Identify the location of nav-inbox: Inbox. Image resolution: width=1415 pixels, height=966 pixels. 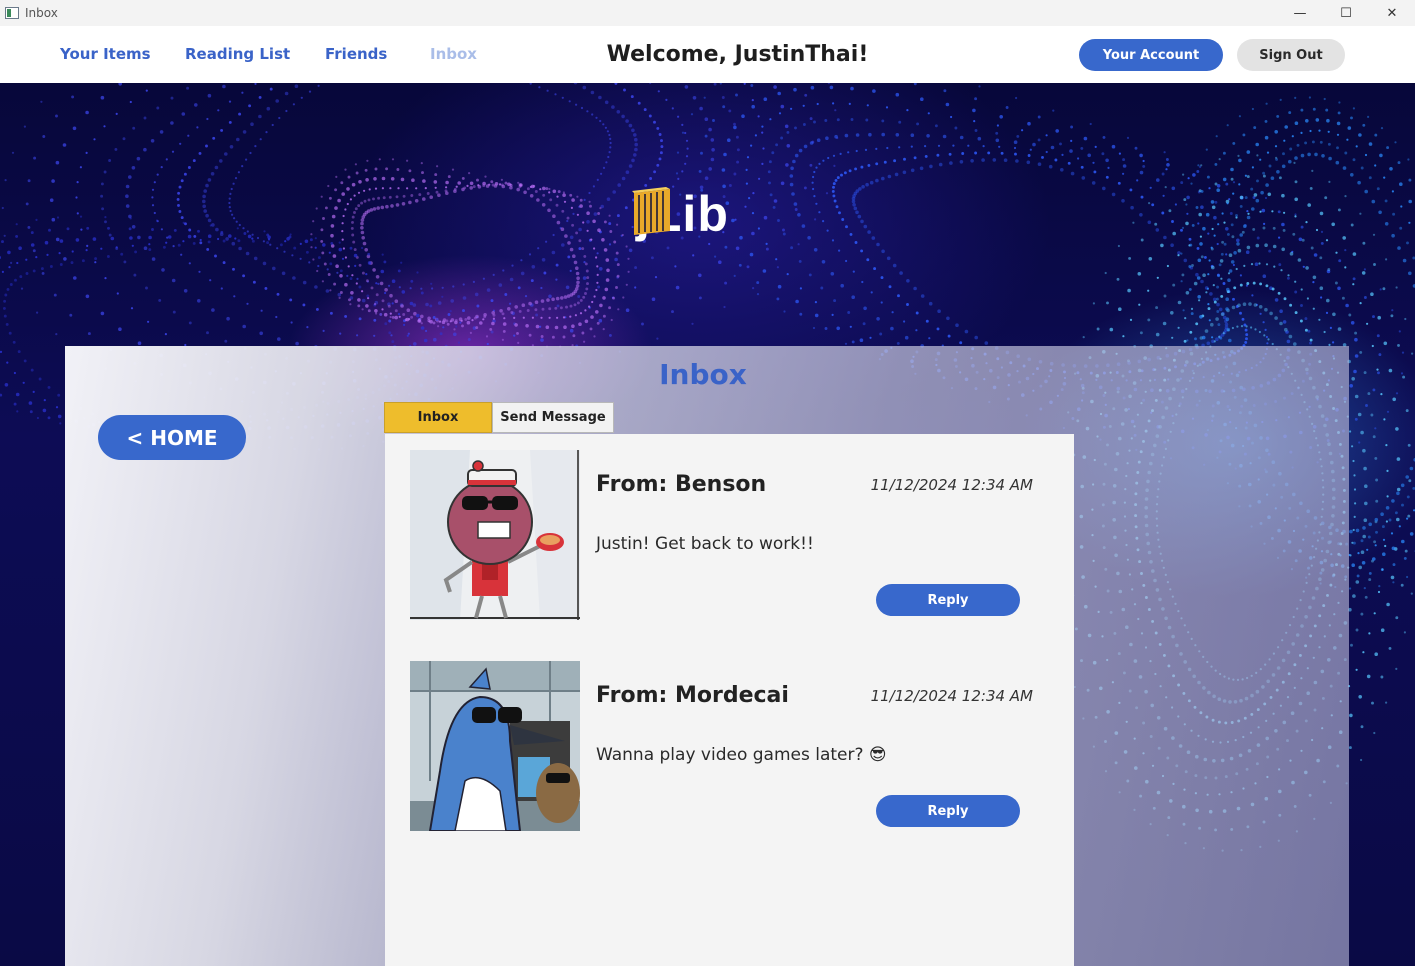
(453, 54).